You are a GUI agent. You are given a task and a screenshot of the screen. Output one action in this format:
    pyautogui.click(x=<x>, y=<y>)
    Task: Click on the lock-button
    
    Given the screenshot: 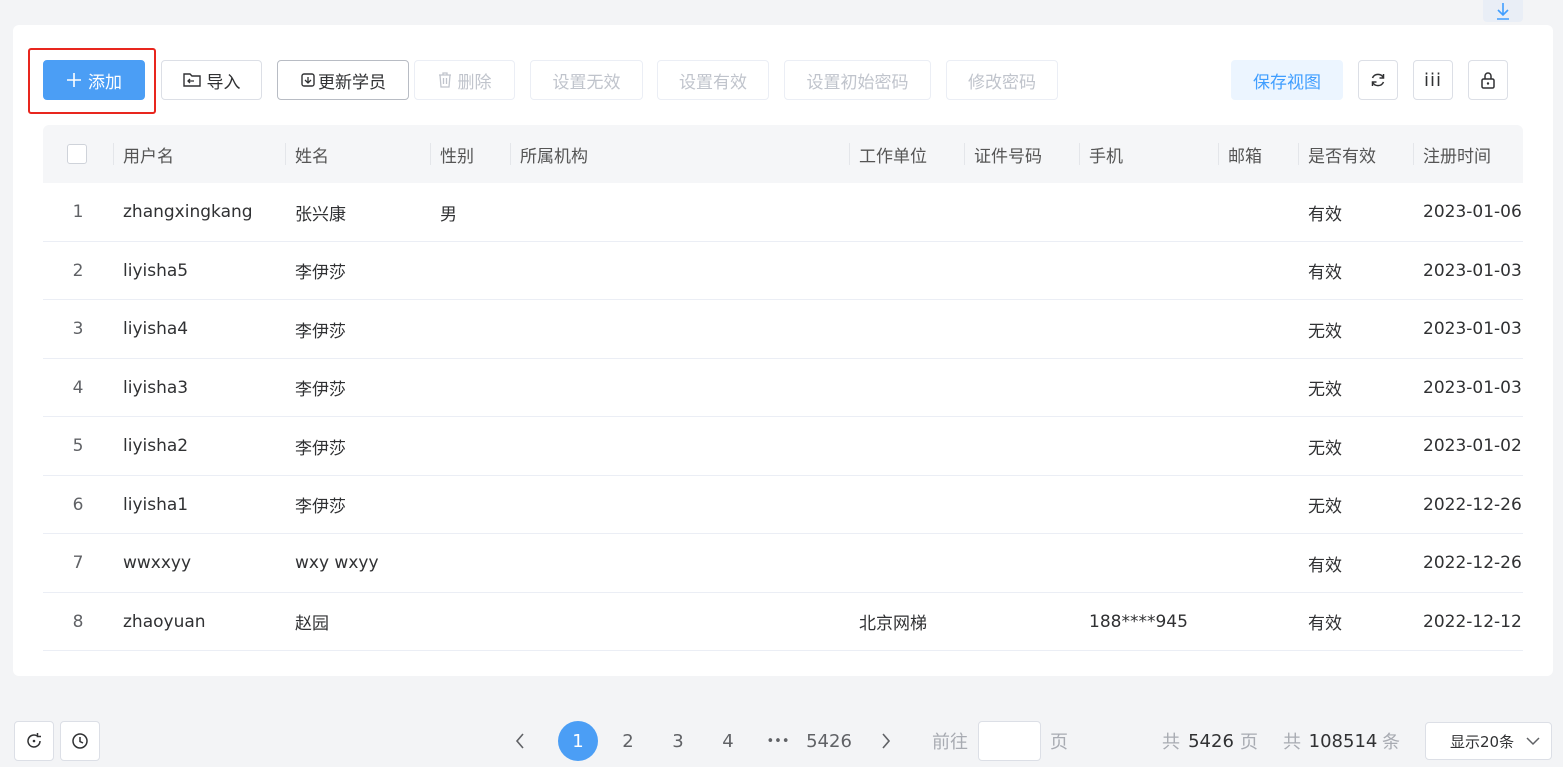 What is the action you would take?
    pyautogui.click(x=1488, y=80)
    